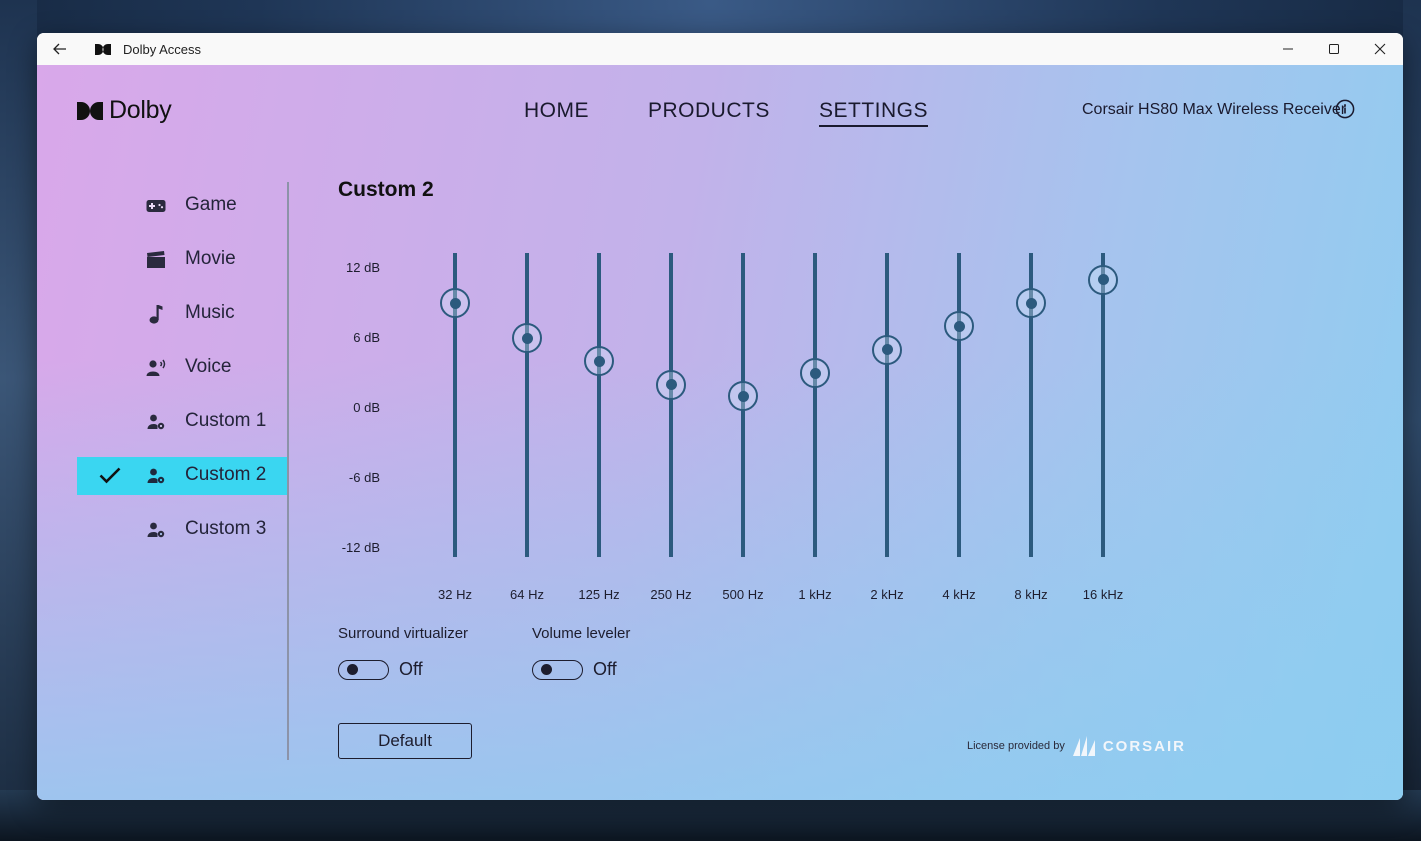  What do you see at coordinates (1103, 594) in the screenshot?
I see `eq-frequency-label: 16 kHz` at bounding box center [1103, 594].